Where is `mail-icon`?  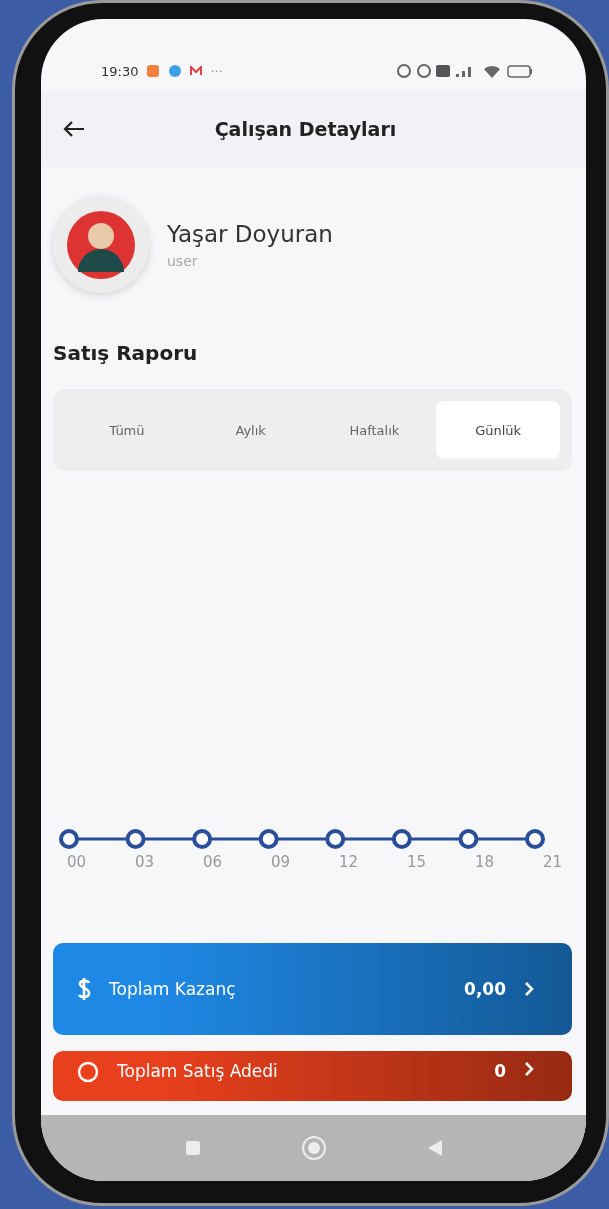
mail-icon is located at coordinates (196, 71).